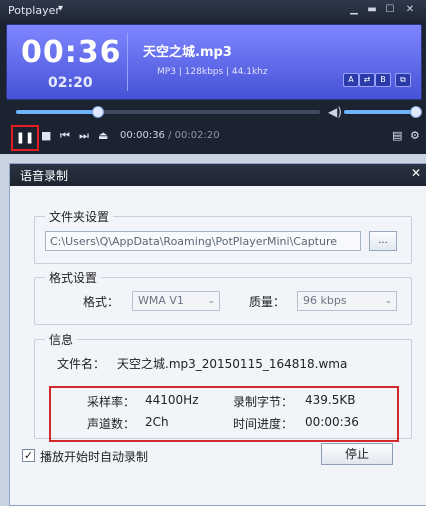 Image resolution: width=426 pixels, height=506 pixels. What do you see at coordinates (357, 454) in the screenshot?
I see `stop-button: 停止` at bounding box center [357, 454].